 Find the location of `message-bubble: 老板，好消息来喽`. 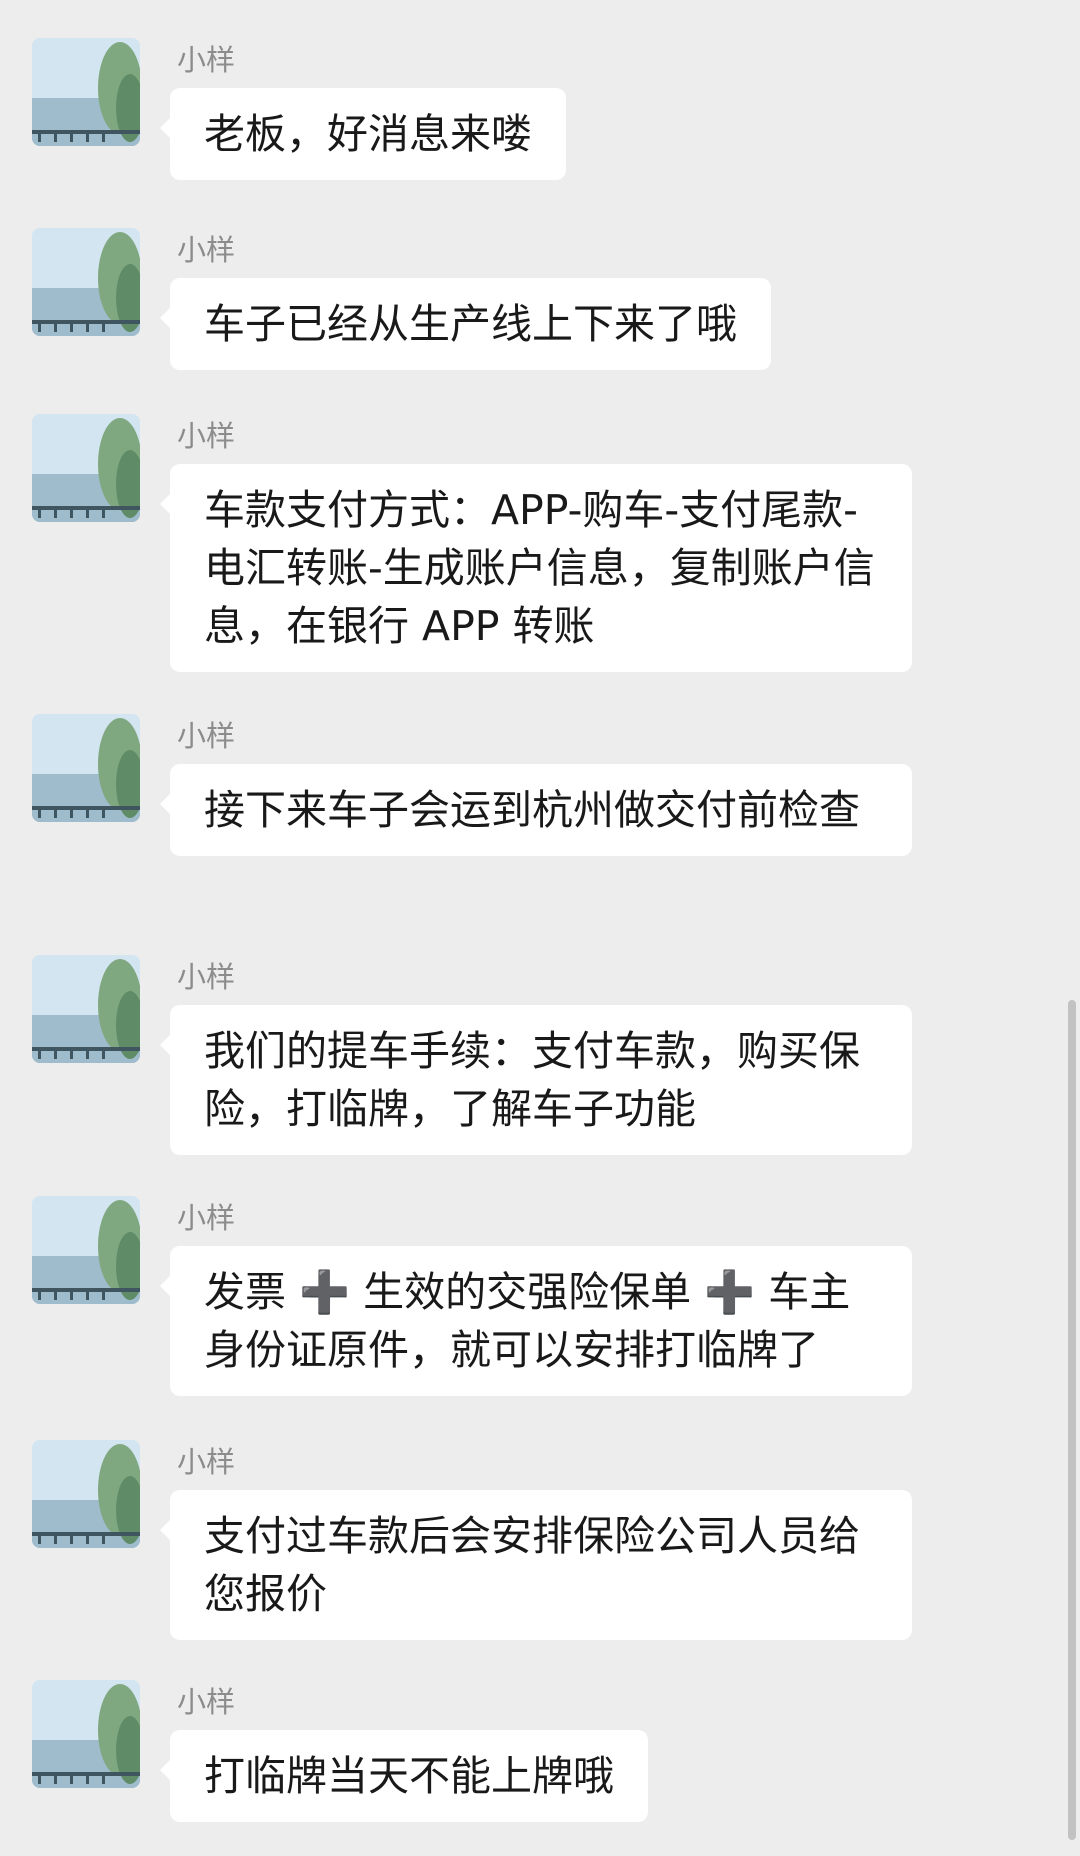

message-bubble: 老板，好消息来喽 is located at coordinates (363, 134).